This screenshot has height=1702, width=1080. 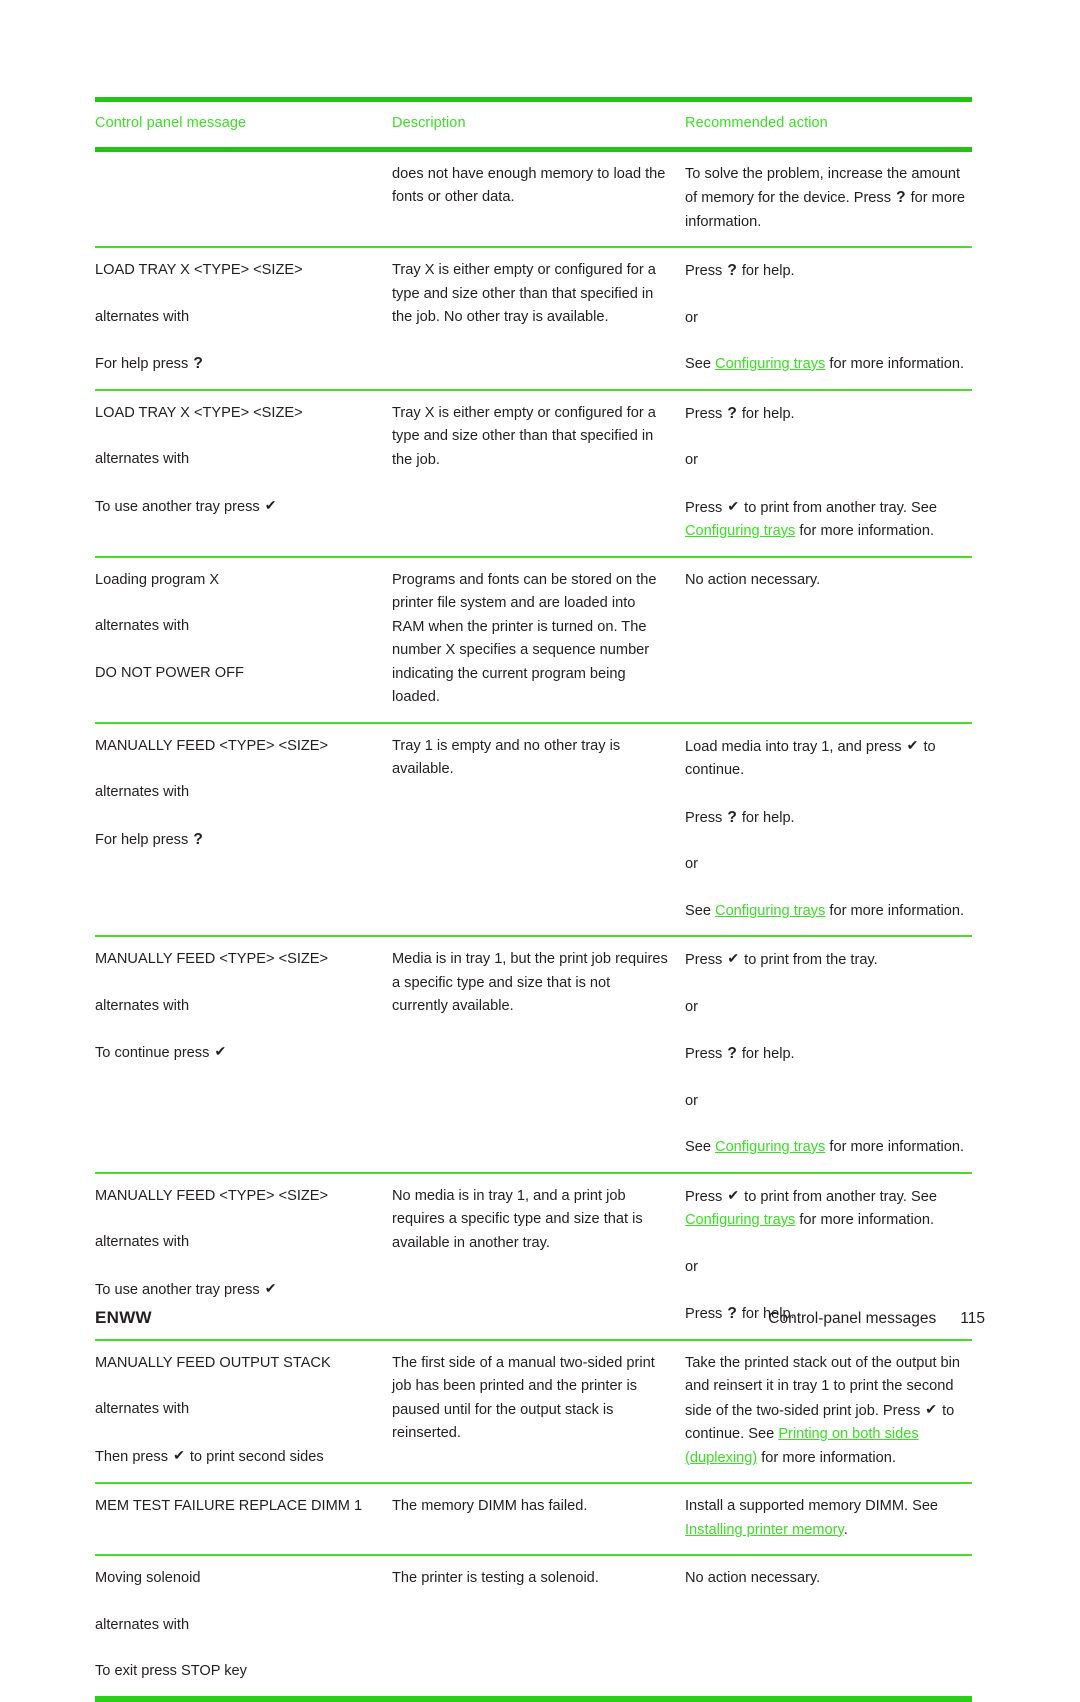 What do you see at coordinates (809, 960) in the screenshot?
I see `action-press1-post: to print from the tray.` at bounding box center [809, 960].